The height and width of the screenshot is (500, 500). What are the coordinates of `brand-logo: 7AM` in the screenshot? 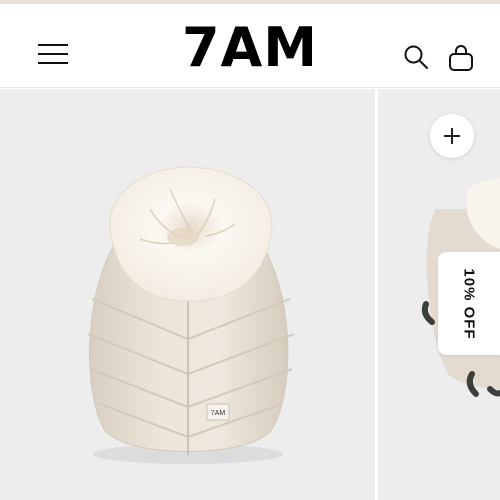 It's located at (250, 48).